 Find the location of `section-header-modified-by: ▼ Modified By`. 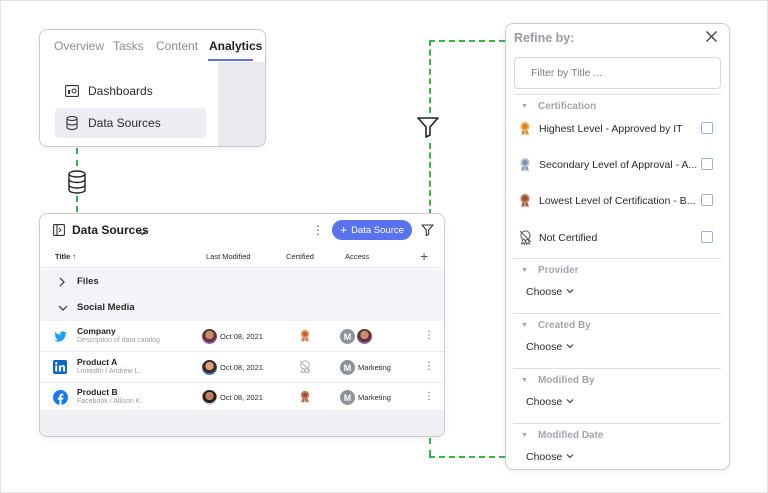

section-header-modified-by: ▼ Modified By is located at coordinates (558, 380).